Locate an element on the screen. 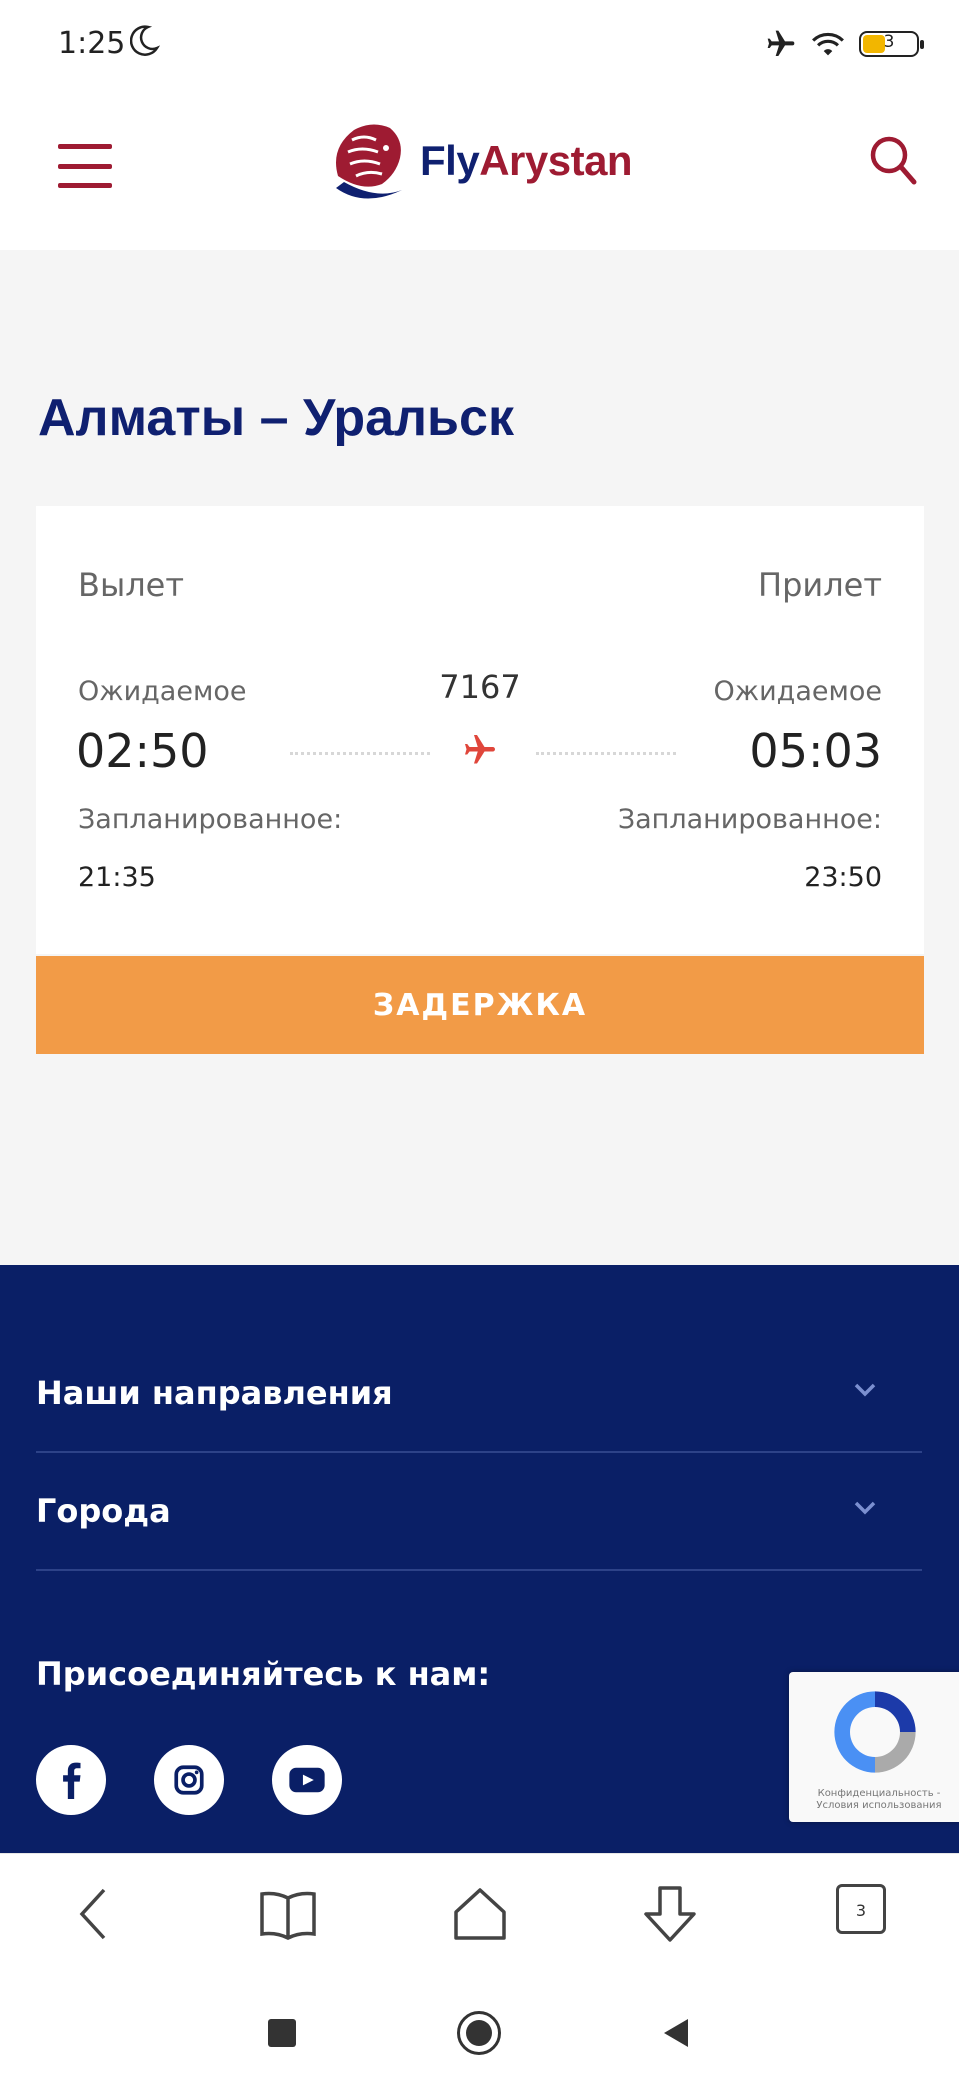 The width and height of the screenshot is (959, 2086). bookmarks-icon is located at coordinates (288, 1914).